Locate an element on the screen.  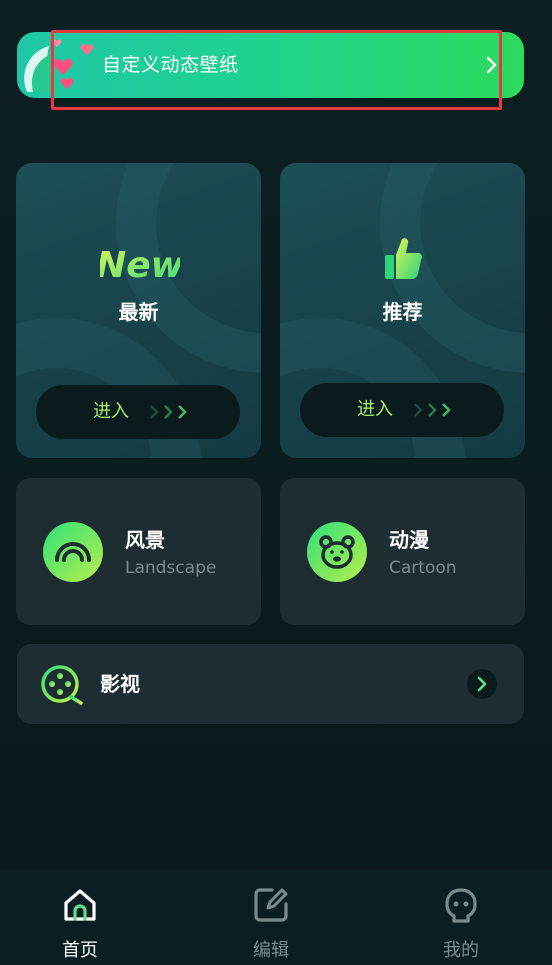
latest-label: 最新 is located at coordinates (138, 312).